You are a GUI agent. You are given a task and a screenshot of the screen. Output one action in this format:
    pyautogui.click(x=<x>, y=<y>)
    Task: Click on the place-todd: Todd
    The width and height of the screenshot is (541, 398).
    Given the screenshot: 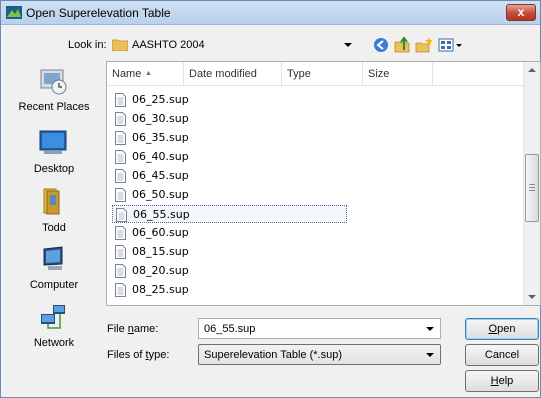 What is the action you would take?
    pyautogui.click(x=54, y=215)
    